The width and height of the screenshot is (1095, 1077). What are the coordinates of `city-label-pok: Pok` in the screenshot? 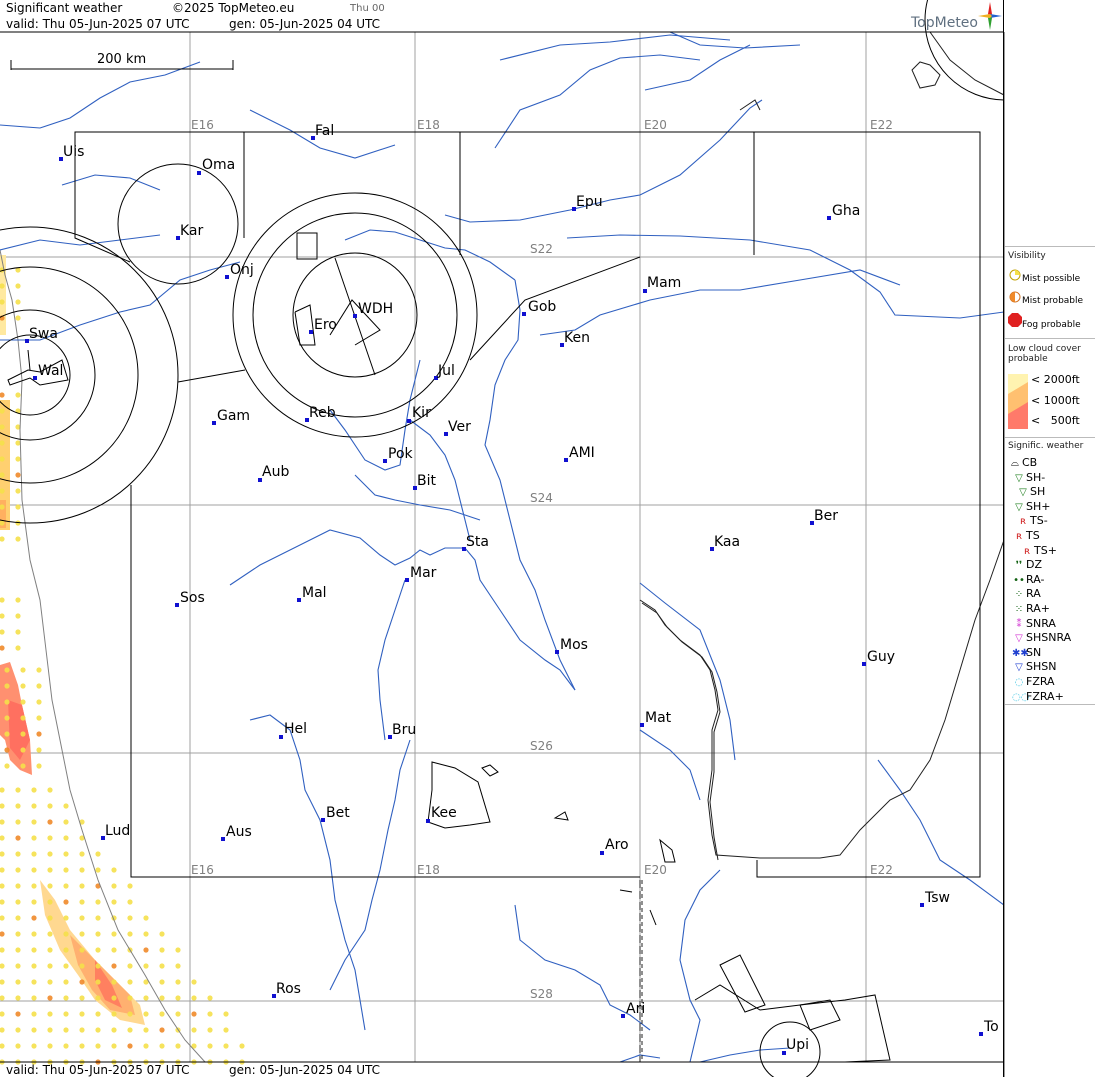 It's located at (400, 454).